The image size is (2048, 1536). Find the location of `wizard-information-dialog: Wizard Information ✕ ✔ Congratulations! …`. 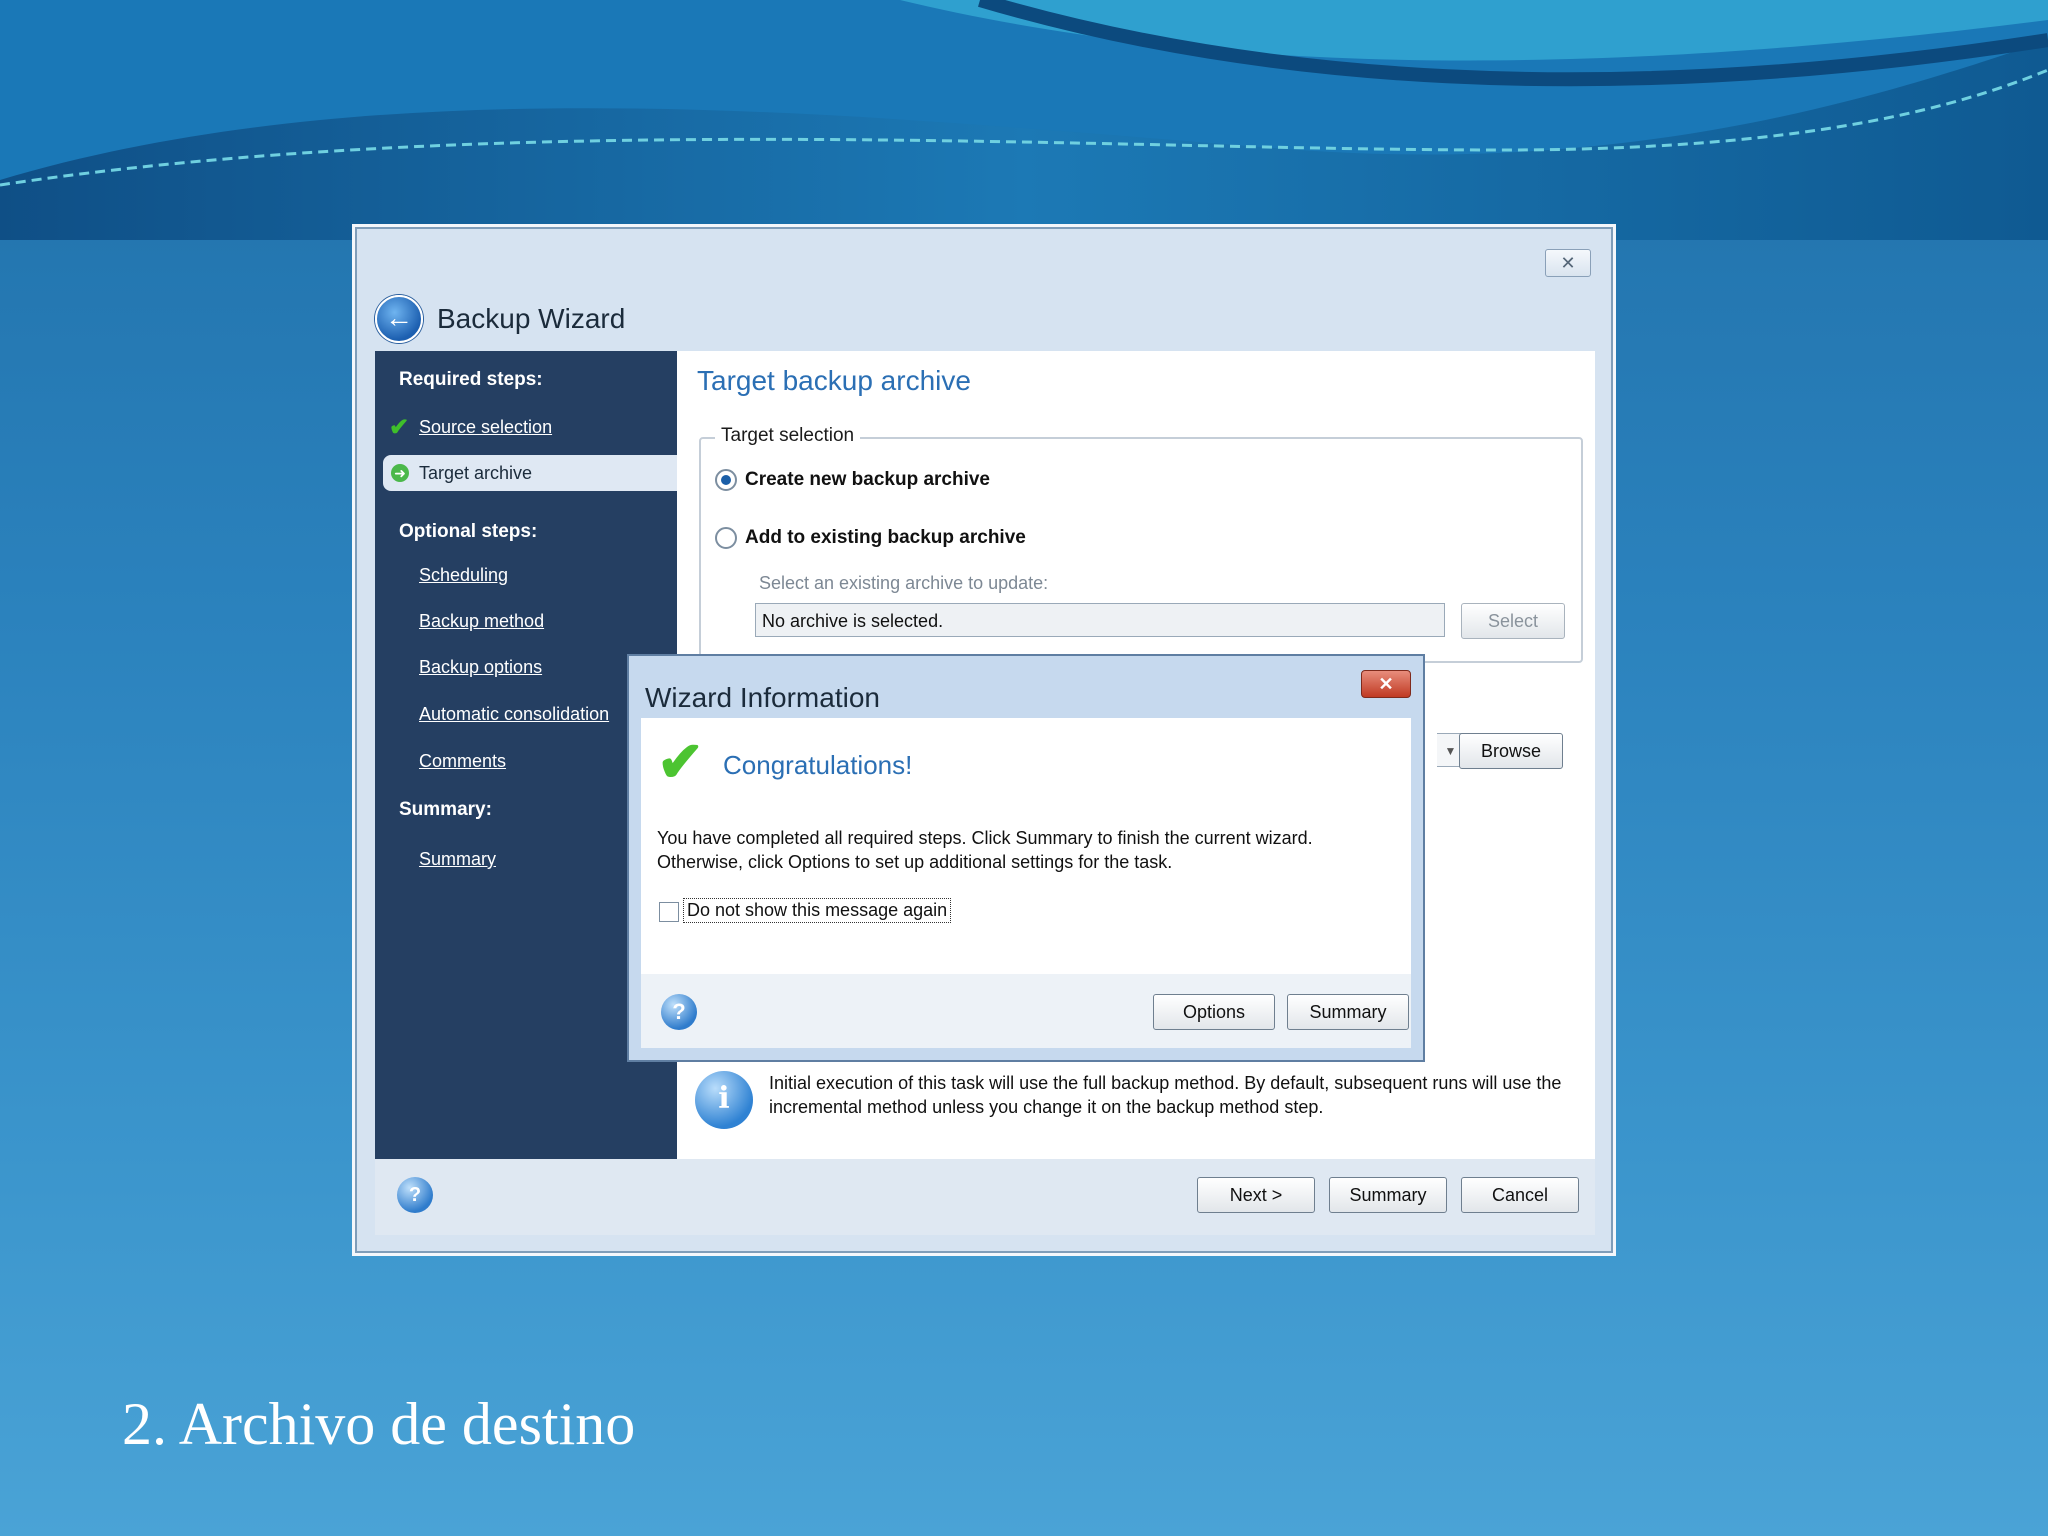

wizard-information-dialog: Wizard Information ✕ ✔ Congratulations! … is located at coordinates (1026, 858).